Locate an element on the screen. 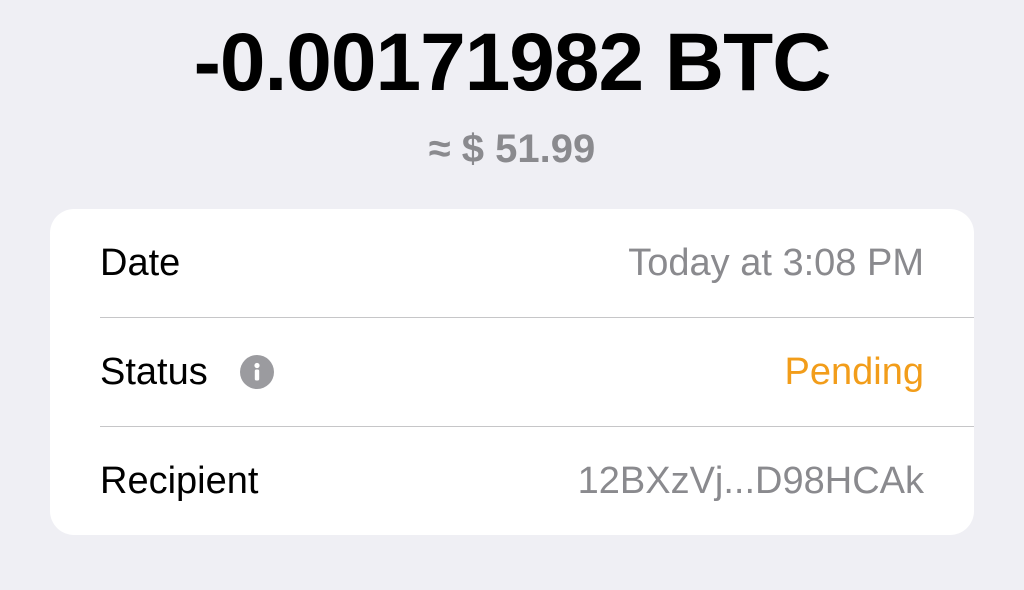  recipient-address: 12BXzVj...D98HCAk is located at coordinates (751, 481).